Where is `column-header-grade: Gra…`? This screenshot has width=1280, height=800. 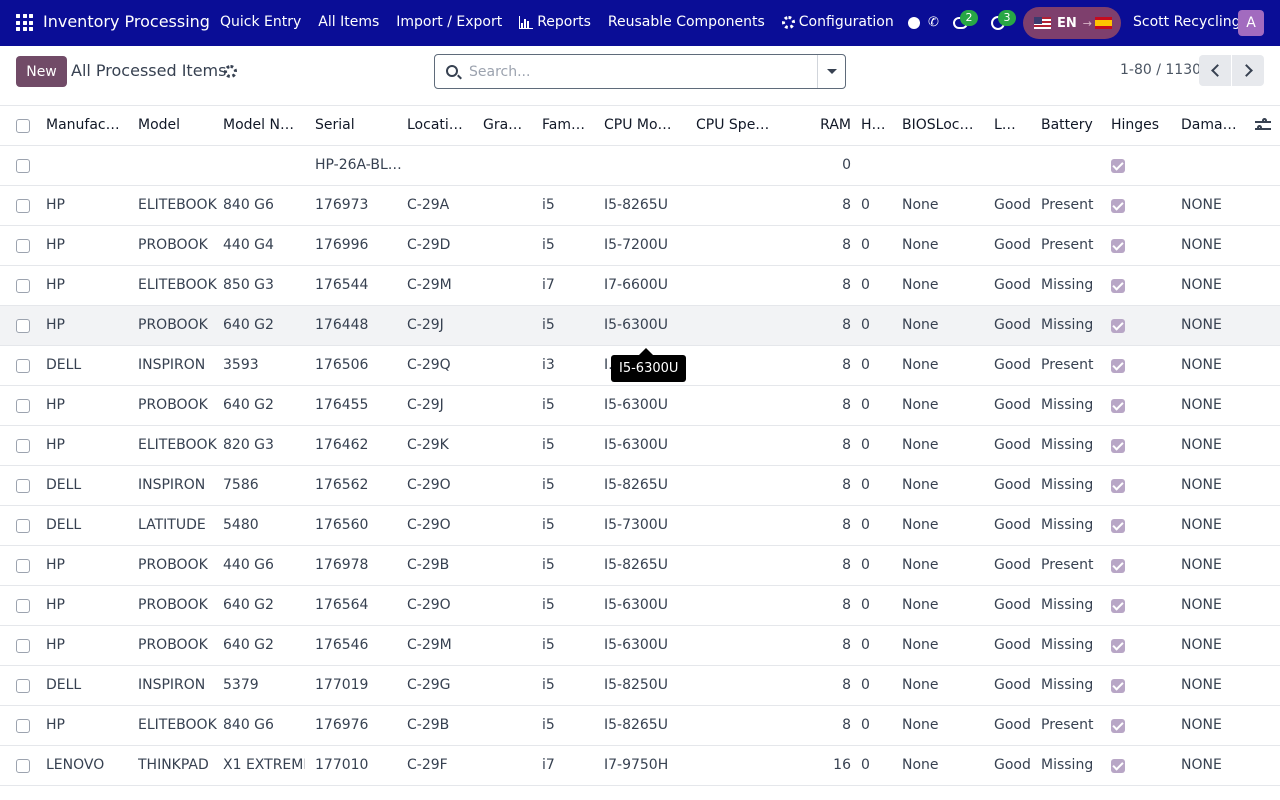 column-header-grade: Gra… is located at coordinates (509, 126).